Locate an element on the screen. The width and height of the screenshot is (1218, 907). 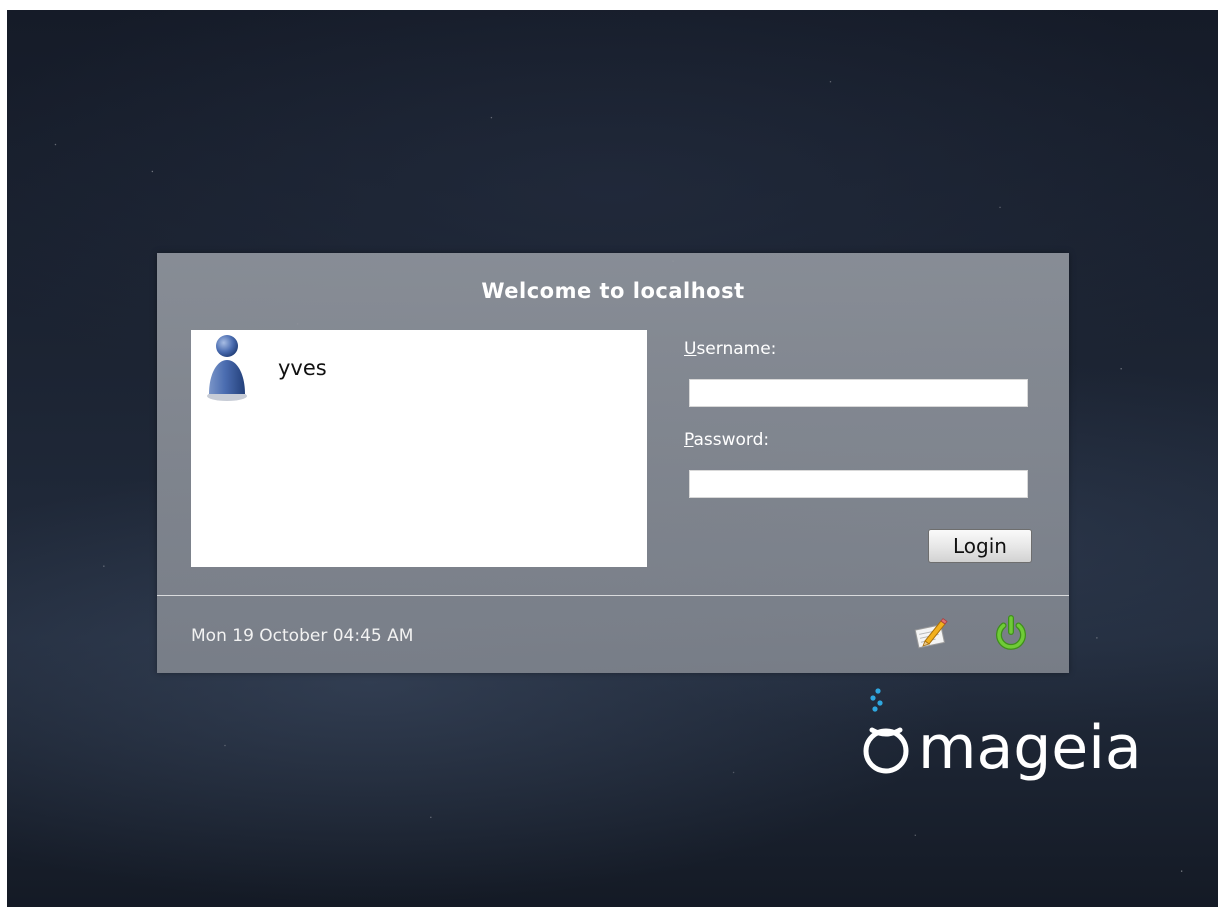
datetime-display: Mon 19 October 04:45 AM is located at coordinates (302, 636).